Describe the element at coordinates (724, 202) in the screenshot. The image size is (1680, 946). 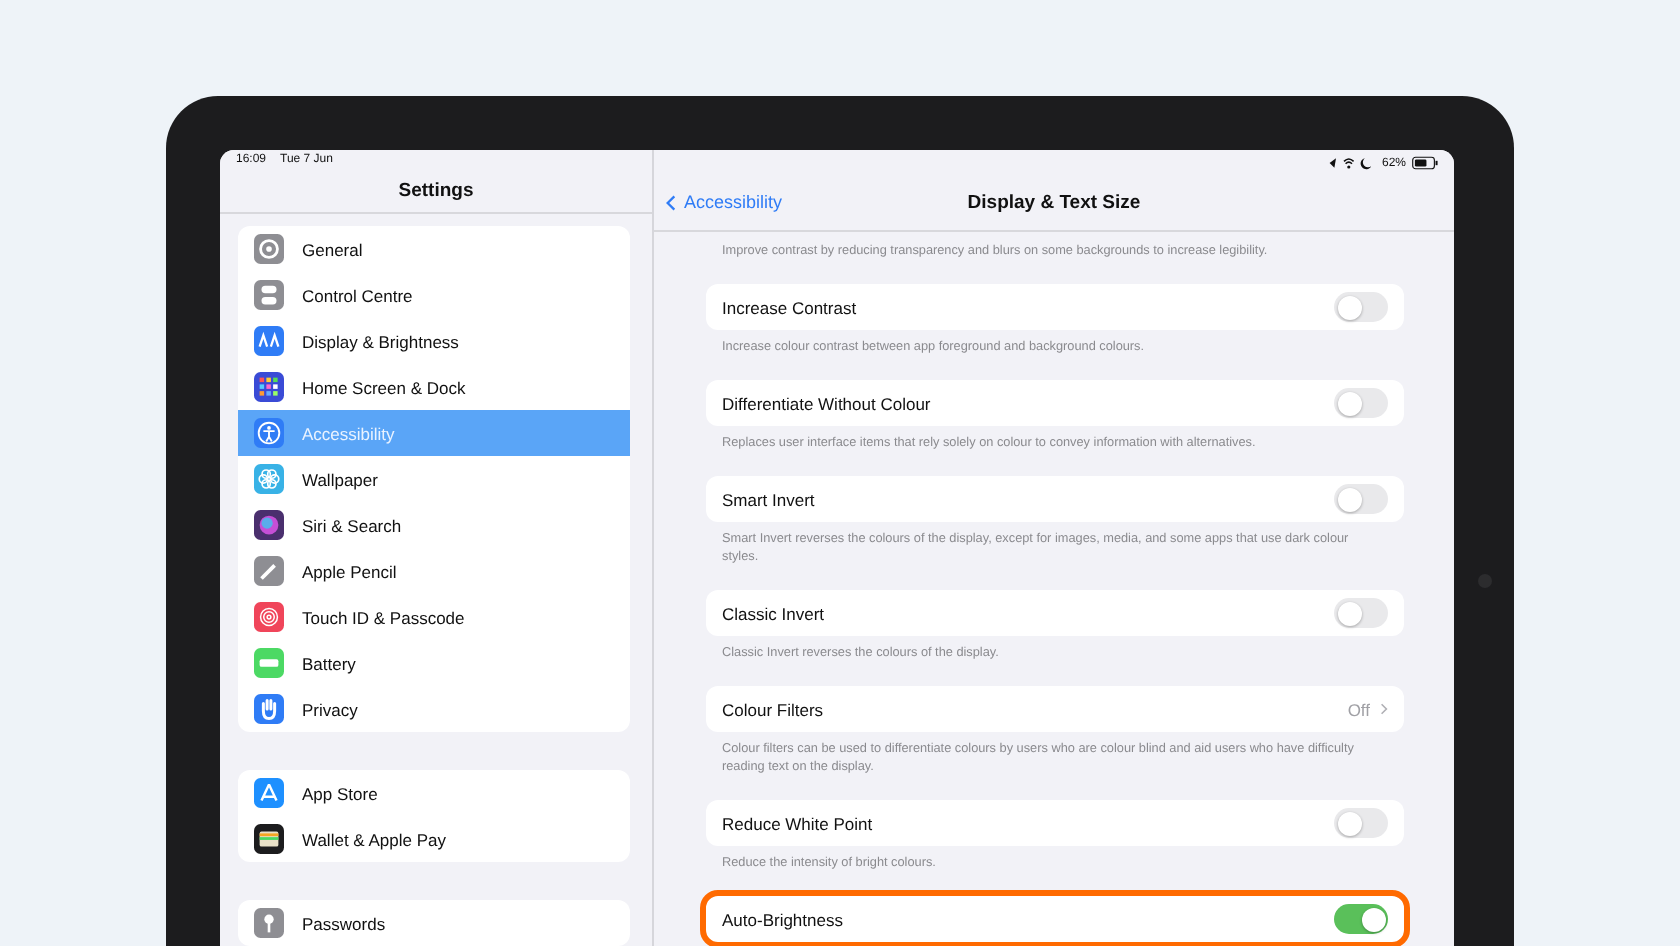
I see `back-link: Accessibility` at that location.